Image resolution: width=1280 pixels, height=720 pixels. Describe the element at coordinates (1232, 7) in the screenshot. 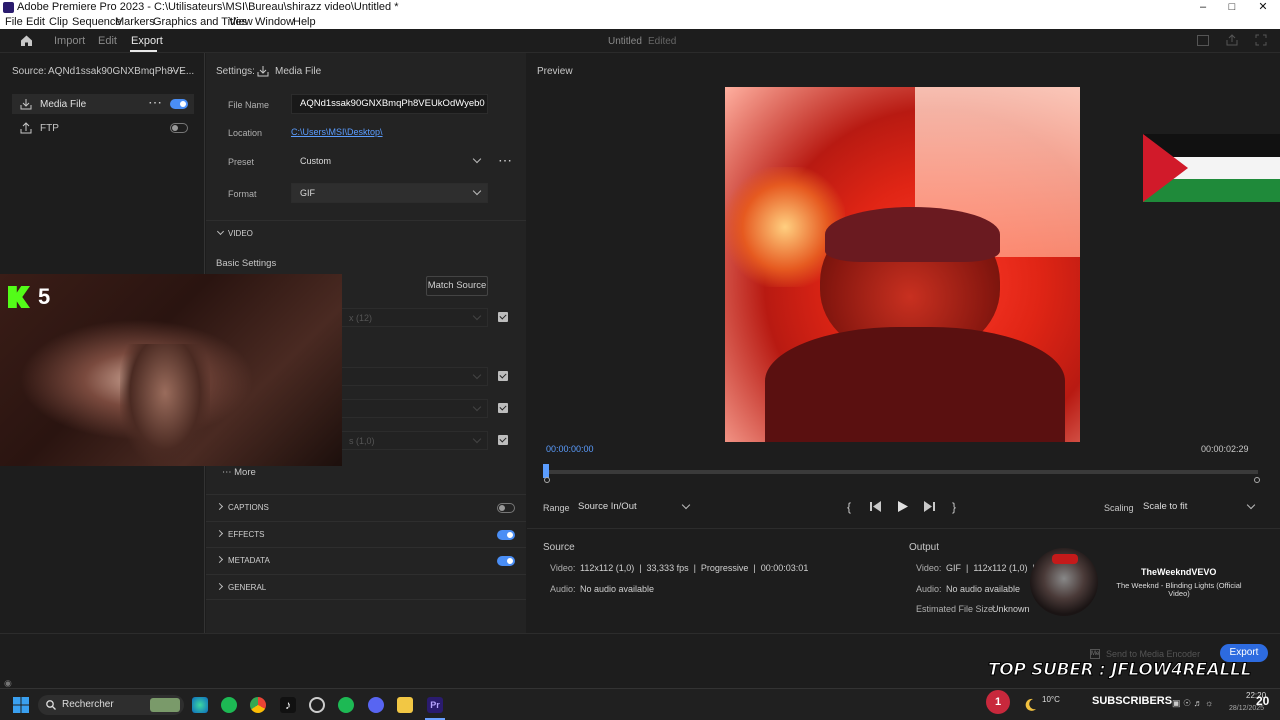

I see `maximize-icon: □` at that location.